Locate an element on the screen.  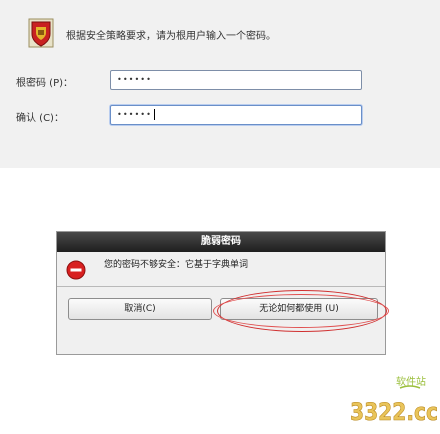
watermark-logo: 软件站 3322.cc is located at coordinates (394, 400).